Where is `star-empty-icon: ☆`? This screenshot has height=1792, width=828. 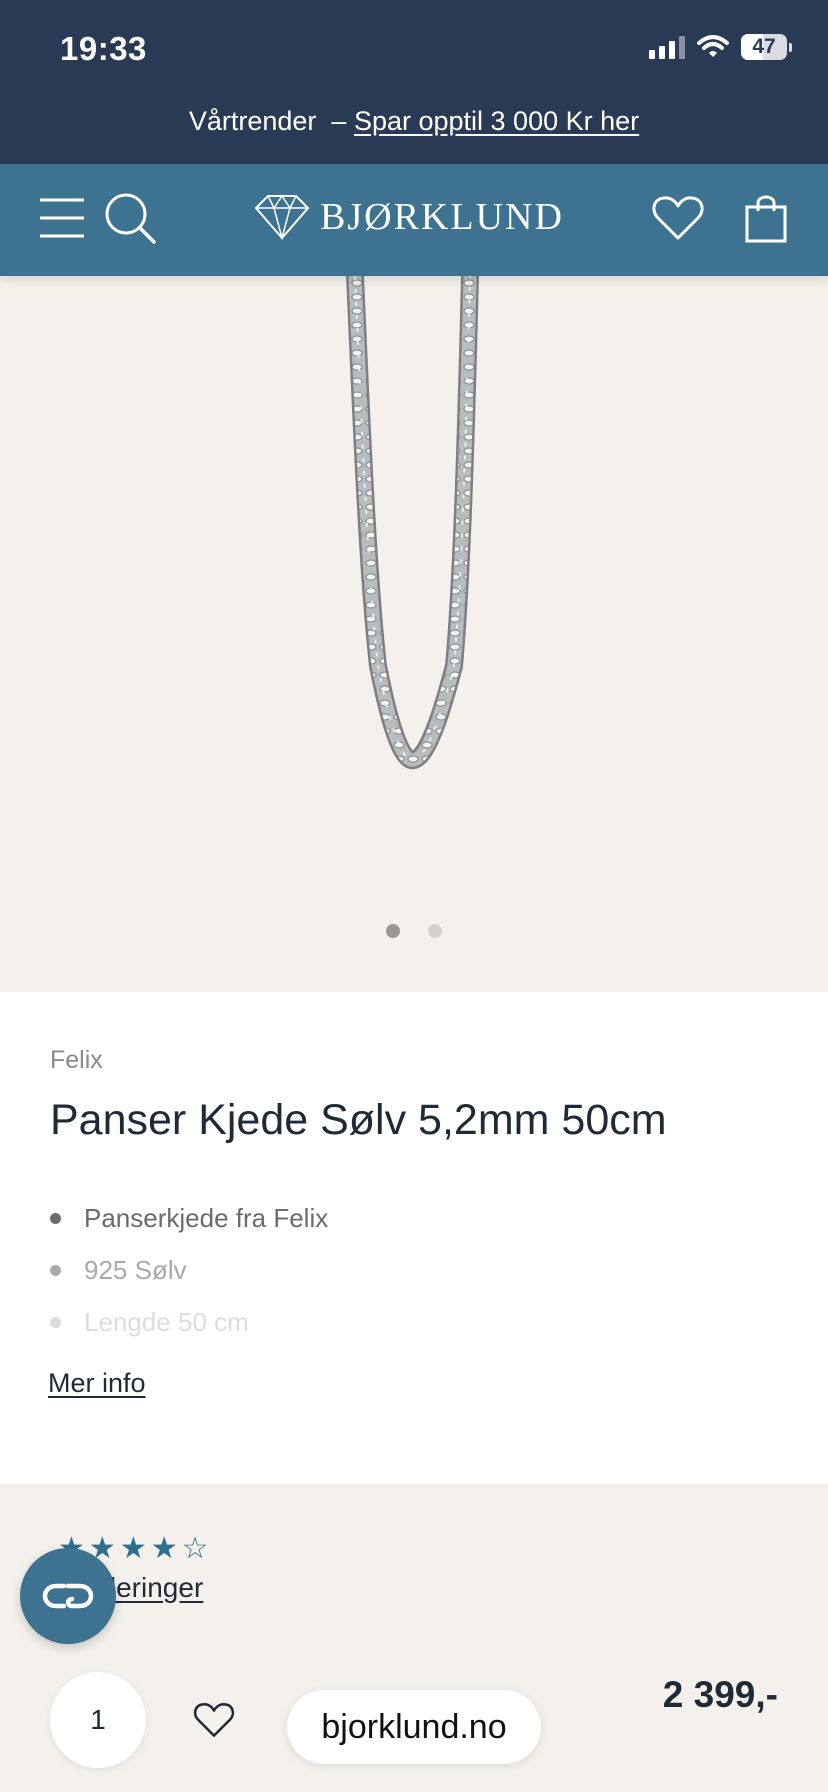 star-empty-icon: ☆ is located at coordinates (195, 1548).